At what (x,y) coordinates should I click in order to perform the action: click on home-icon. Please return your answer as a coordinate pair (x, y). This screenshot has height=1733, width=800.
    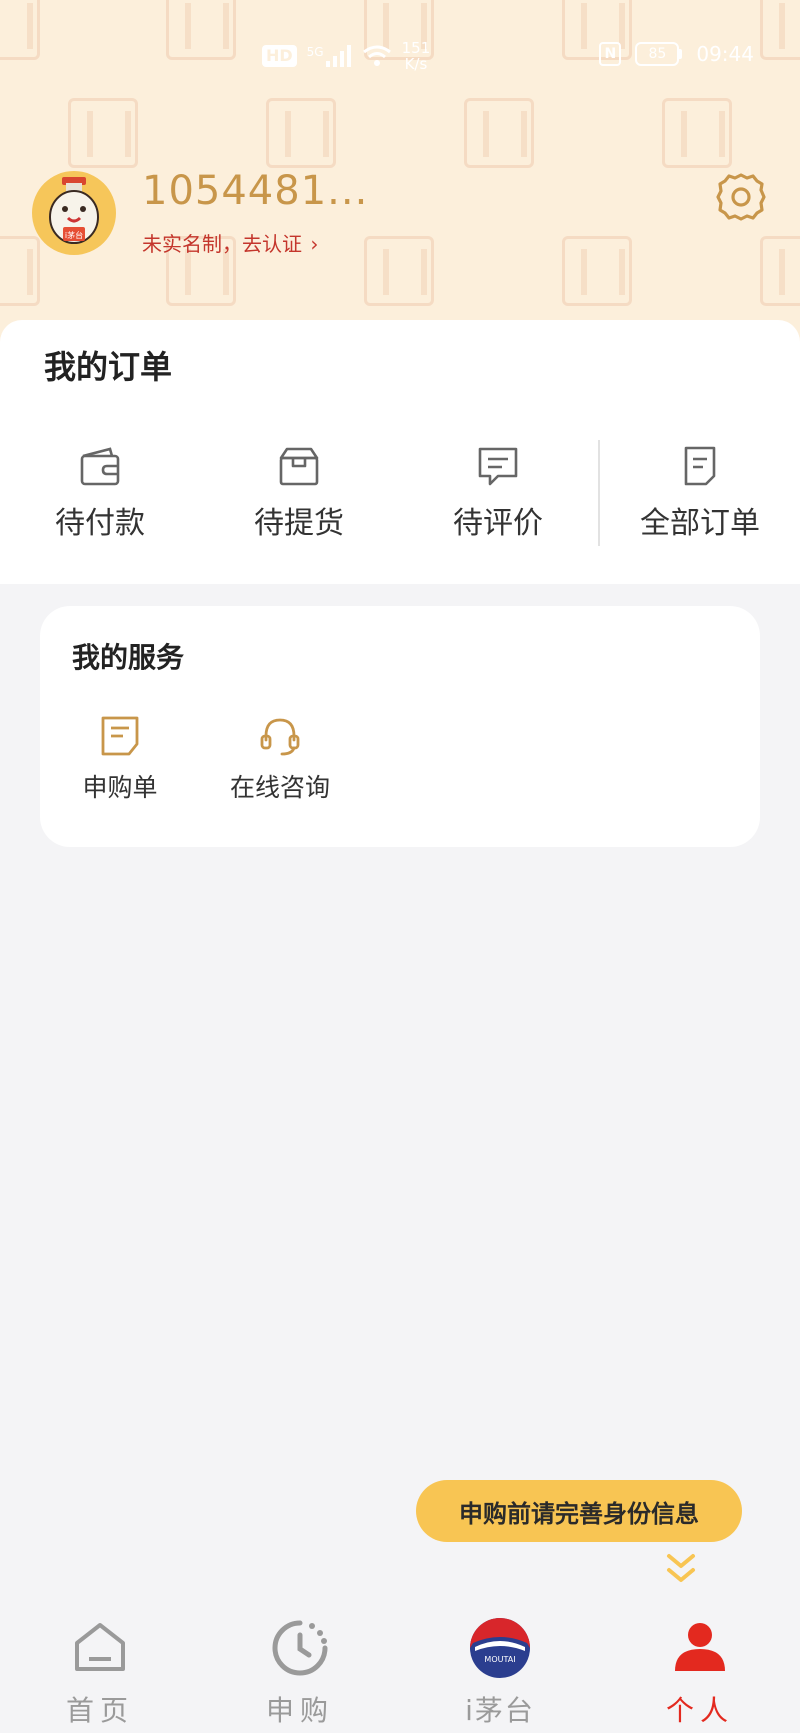
    Looking at the image, I should click on (100, 1647).